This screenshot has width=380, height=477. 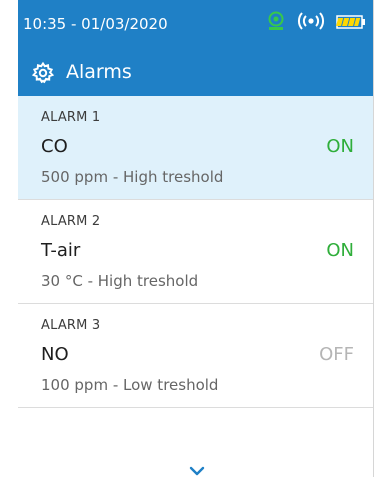 What do you see at coordinates (196, 74) in the screenshot?
I see `title-bar: Alarms` at bounding box center [196, 74].